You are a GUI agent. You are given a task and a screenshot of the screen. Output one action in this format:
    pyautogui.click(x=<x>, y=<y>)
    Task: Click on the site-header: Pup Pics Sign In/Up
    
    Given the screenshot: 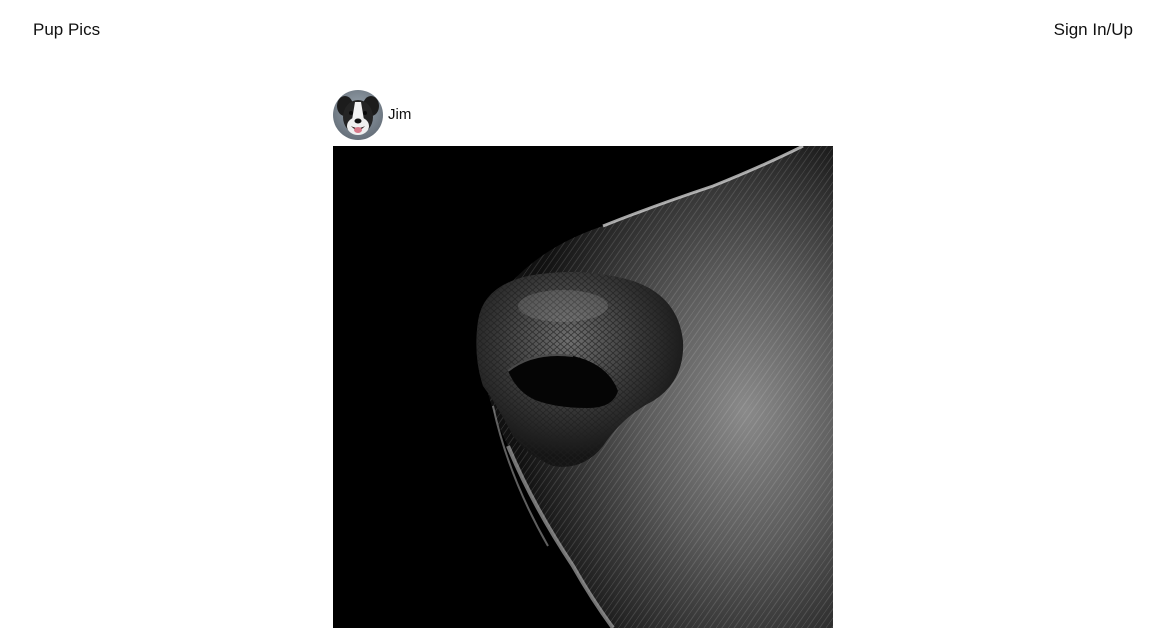 What is the action you would take?
    pyautogui.click(x=579, y=30)
    